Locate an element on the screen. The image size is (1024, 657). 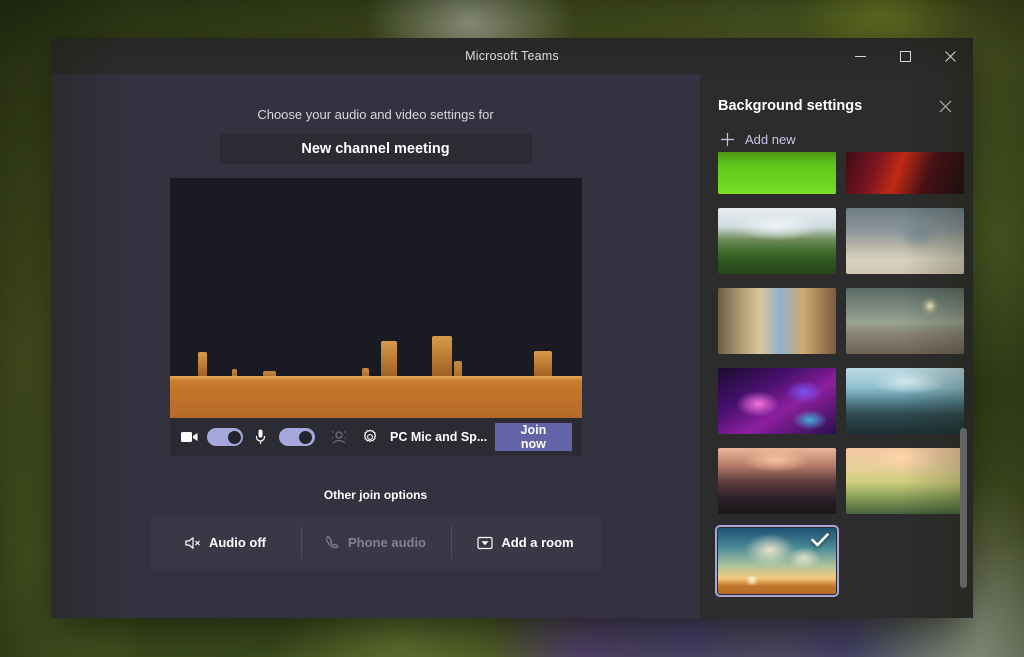
prejoin-prompt: Choose your audio and video settings for is located at coordinates (375, 114).